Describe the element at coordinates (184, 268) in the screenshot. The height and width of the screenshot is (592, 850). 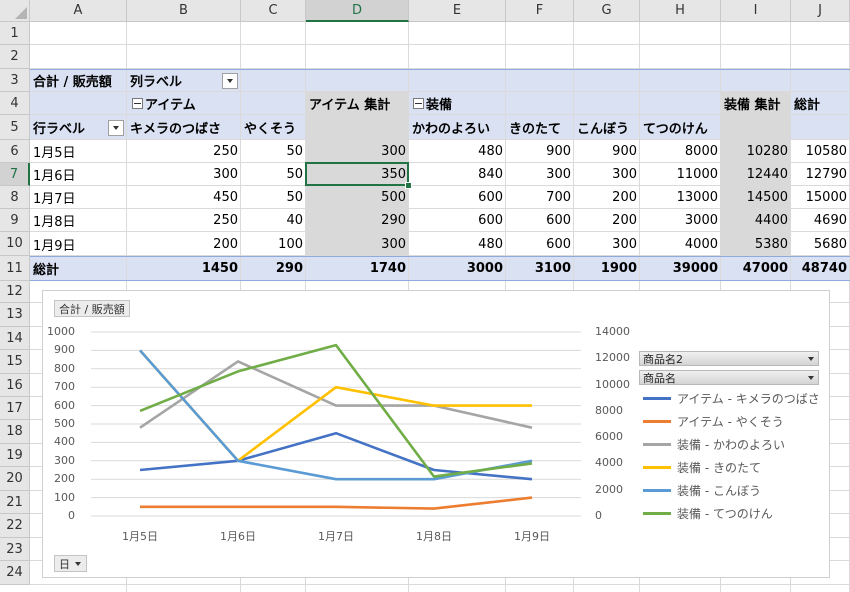
I see `pivot-total-value: 1450` at that location.